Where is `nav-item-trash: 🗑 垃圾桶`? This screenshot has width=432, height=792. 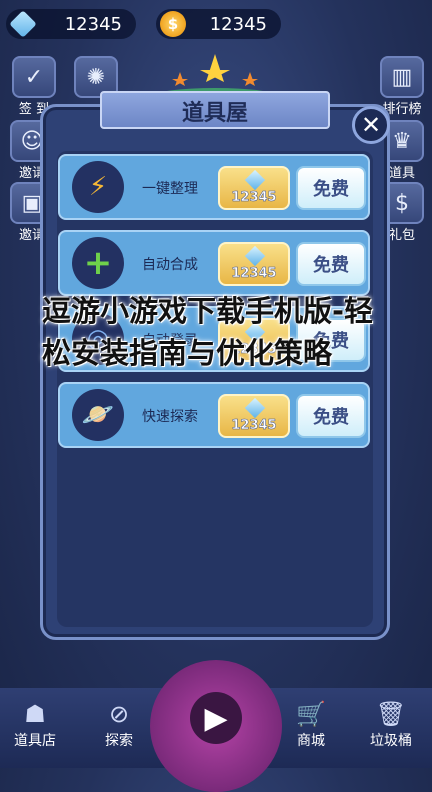 nav-item-trash: 🗑 垃圾桶 is located at coordinates (391, 725).